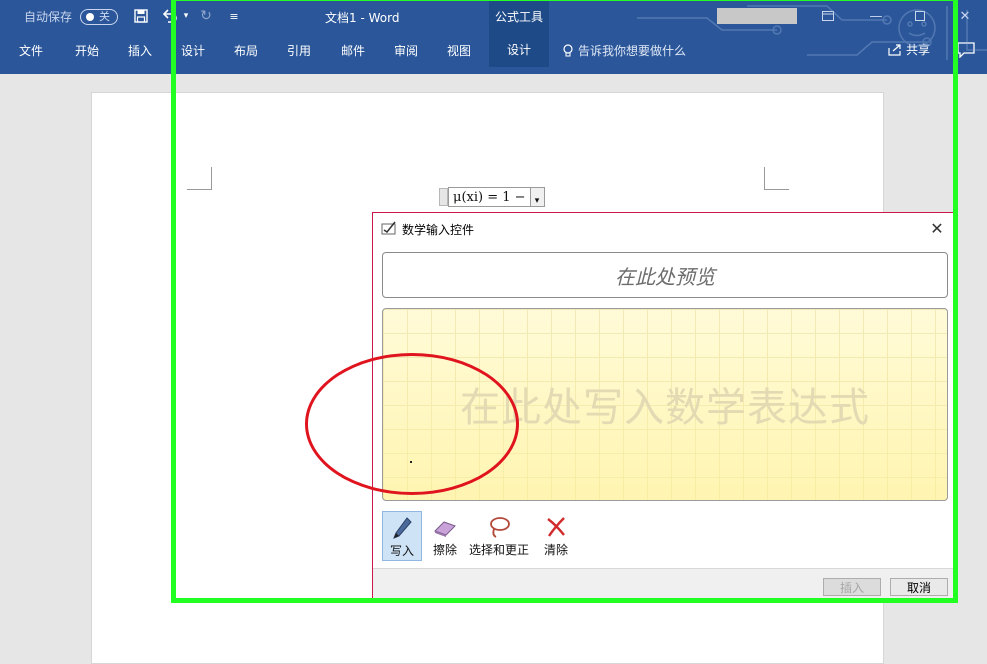 The image size is (987, 664). Describe the element at coordinates (519, 16) in the screenshot. I see `equation-tools-context-label: 公式工具` at that location.